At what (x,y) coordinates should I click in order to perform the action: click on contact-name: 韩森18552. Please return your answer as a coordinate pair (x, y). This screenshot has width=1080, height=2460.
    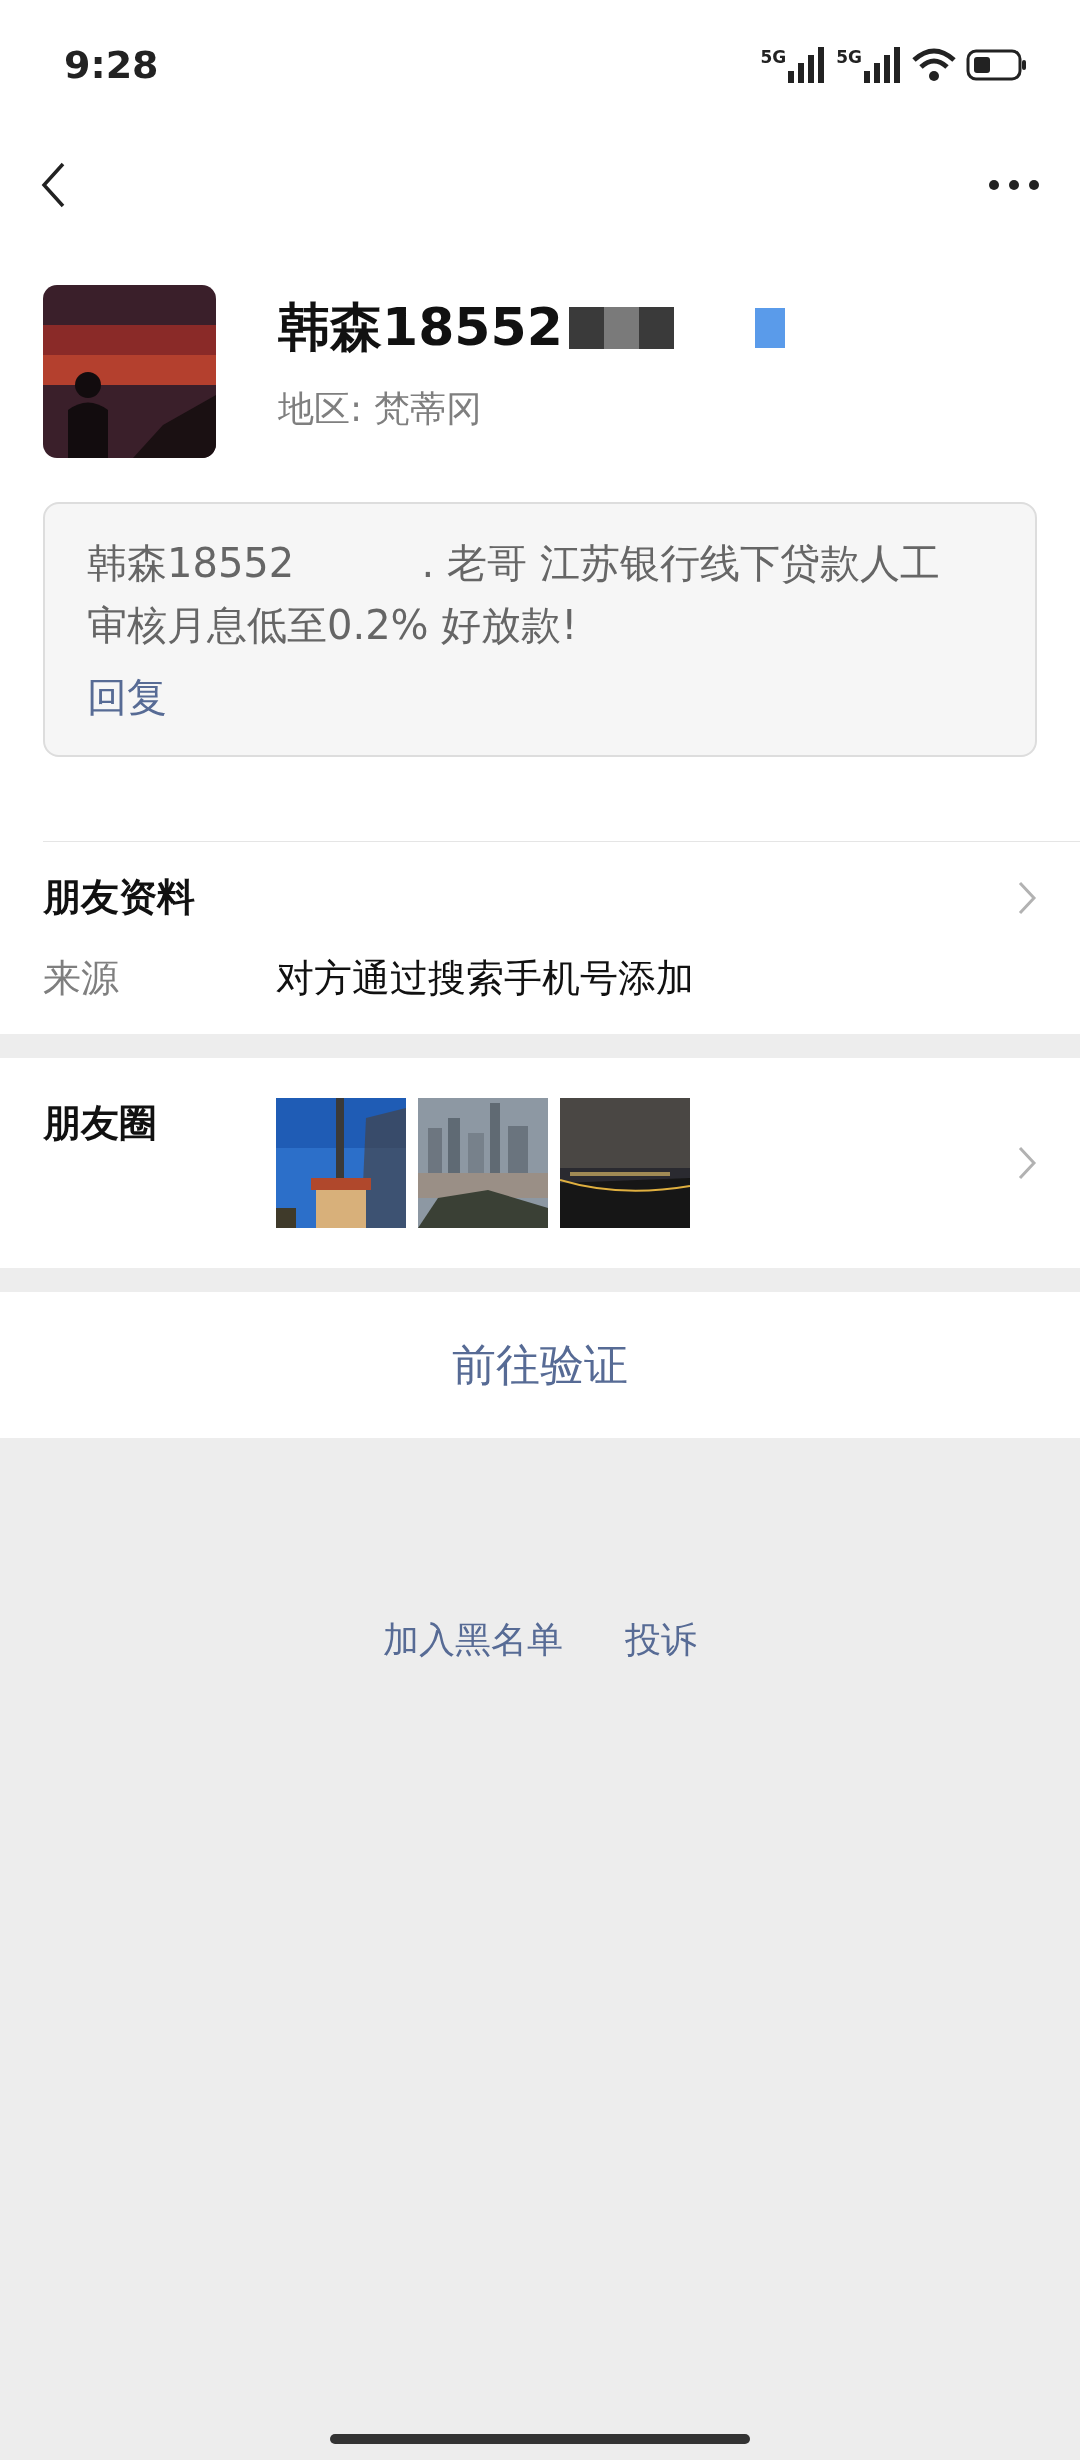
    Looking at the image, I should click on (420, 327).